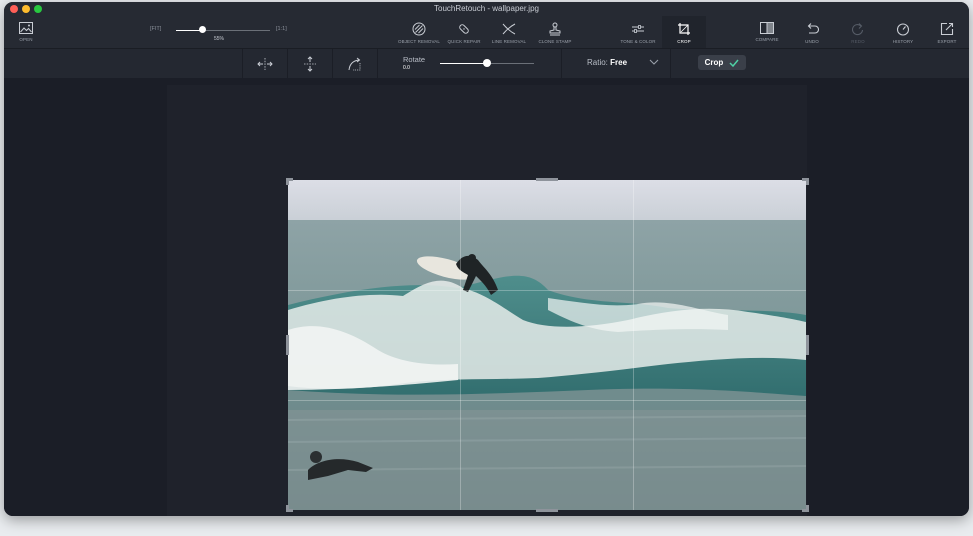 The image size is (973, 536). I want to click on crop-edge-handle-top, so click(547, 179).